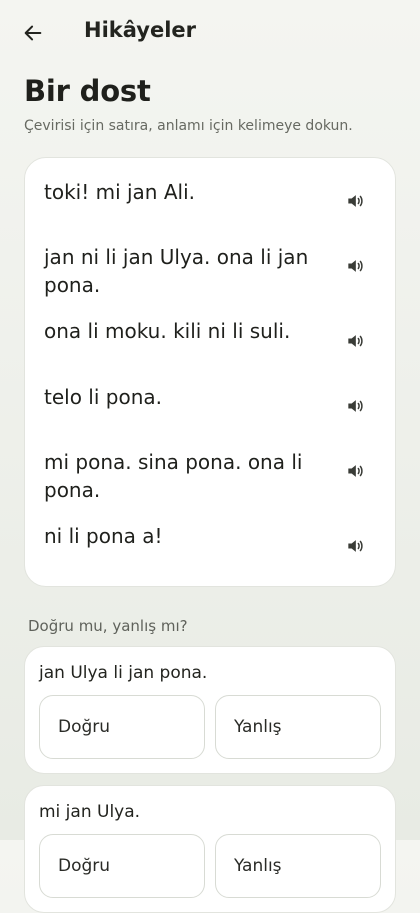 The height and width of the screenshot is (913, 420). Describe the element at coordinates (189, 476) in the screenshot. I see `story-line: mi pona. sina pona. ona li pona.` at that location.